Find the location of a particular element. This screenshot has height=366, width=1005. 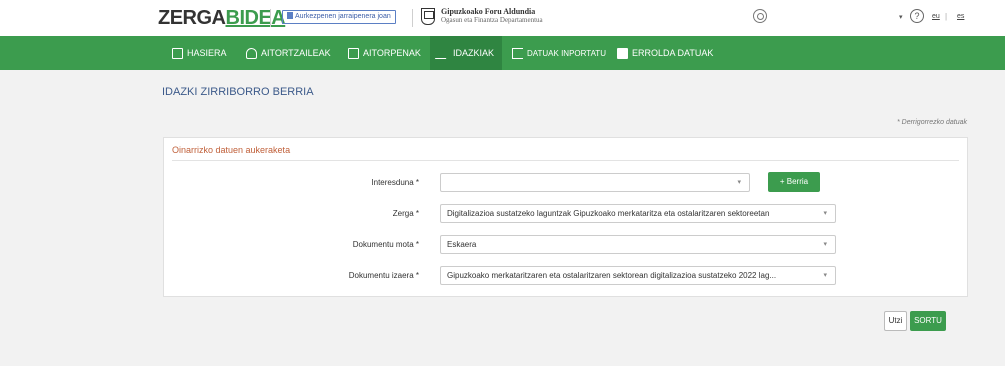

nav-item-aitorpenak: AITORPENAK is located at coordinates (384, 53).